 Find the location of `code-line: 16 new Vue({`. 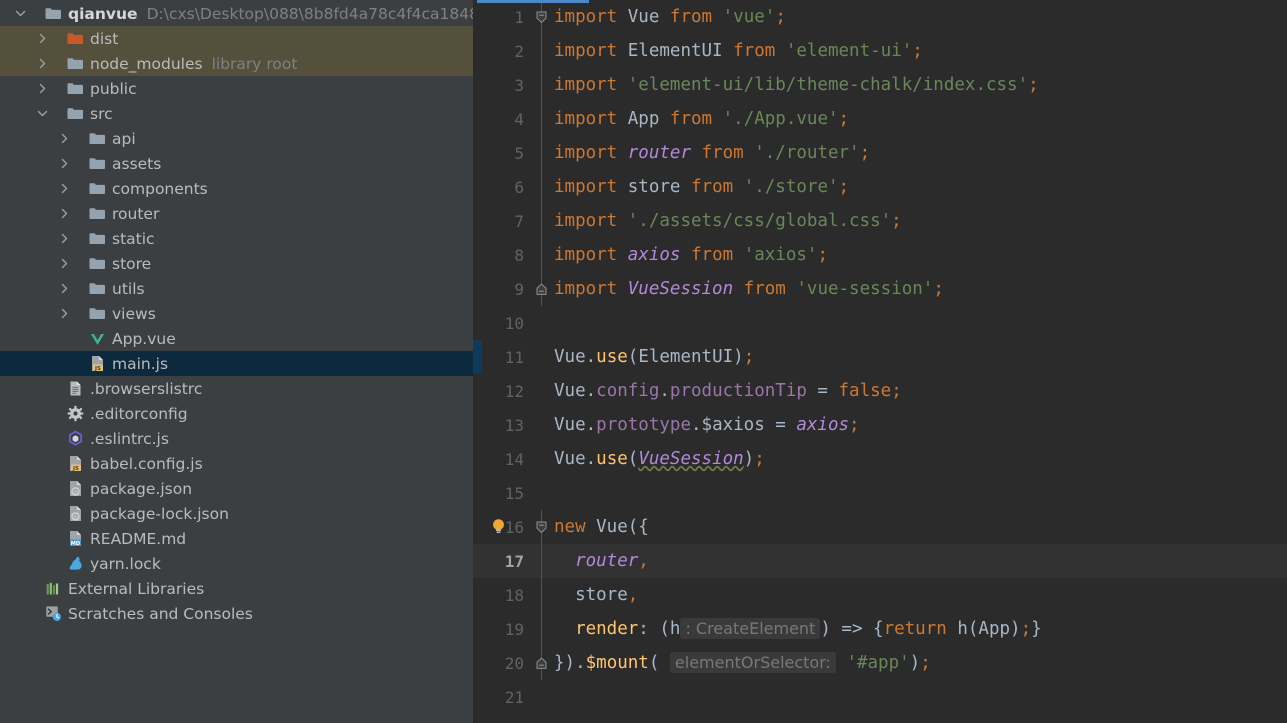

code-line: 16 new Vue({ is located at coordinates (880, 527).